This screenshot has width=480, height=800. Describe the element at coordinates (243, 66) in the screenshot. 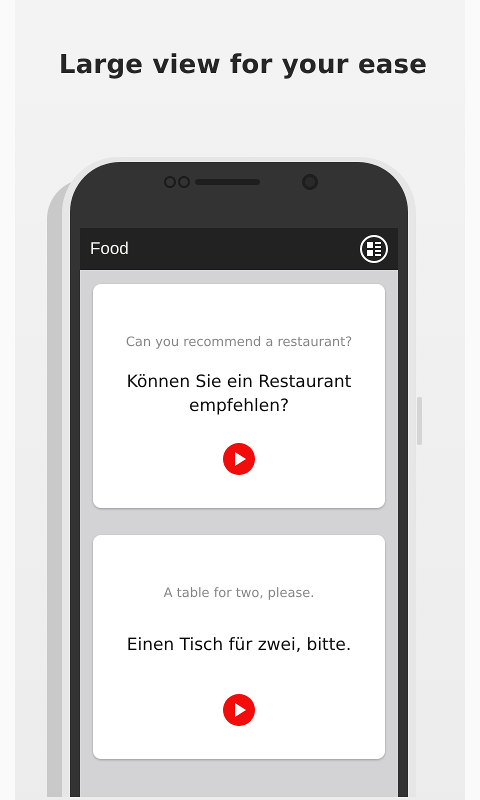

I see `headline: Large view for your ease` at that location.